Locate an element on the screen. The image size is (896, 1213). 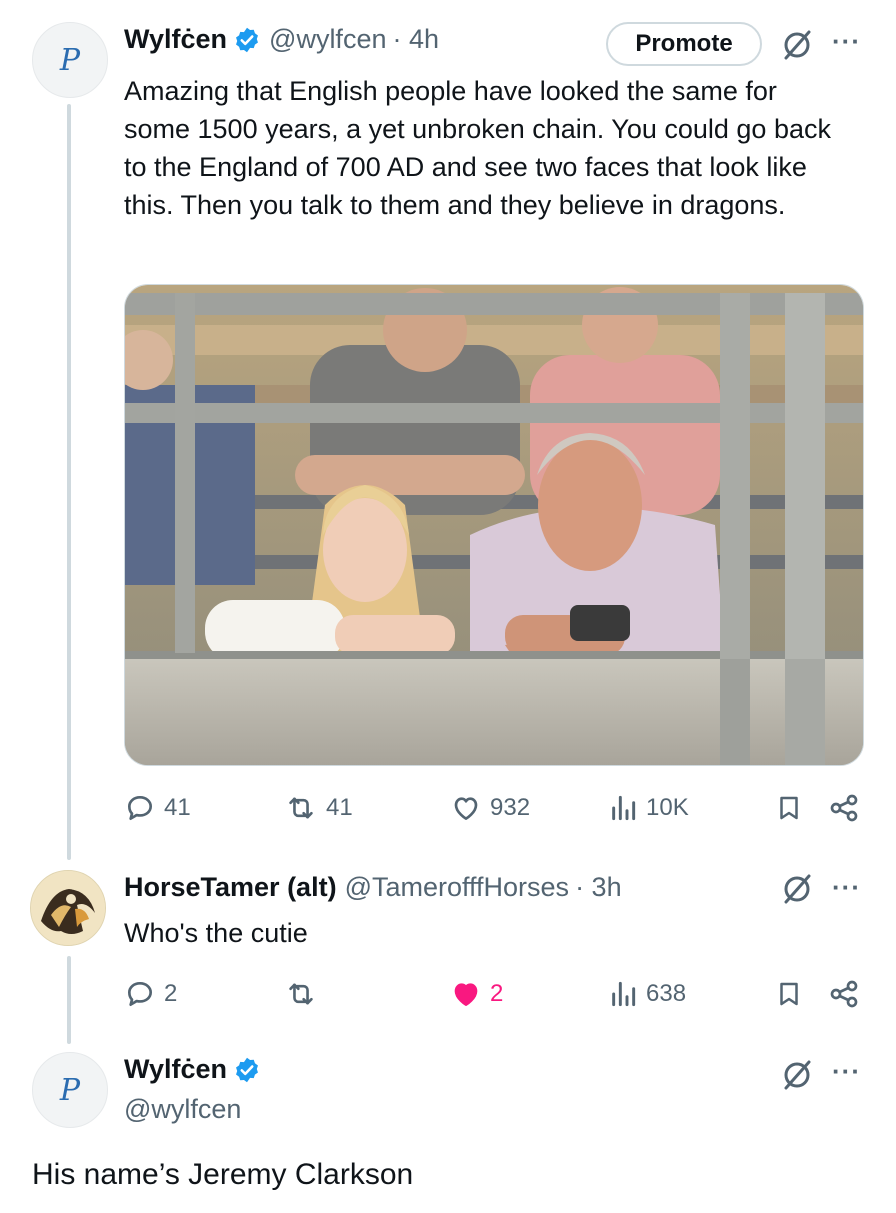
views-button: 10K is located at coordinates (648, 808).